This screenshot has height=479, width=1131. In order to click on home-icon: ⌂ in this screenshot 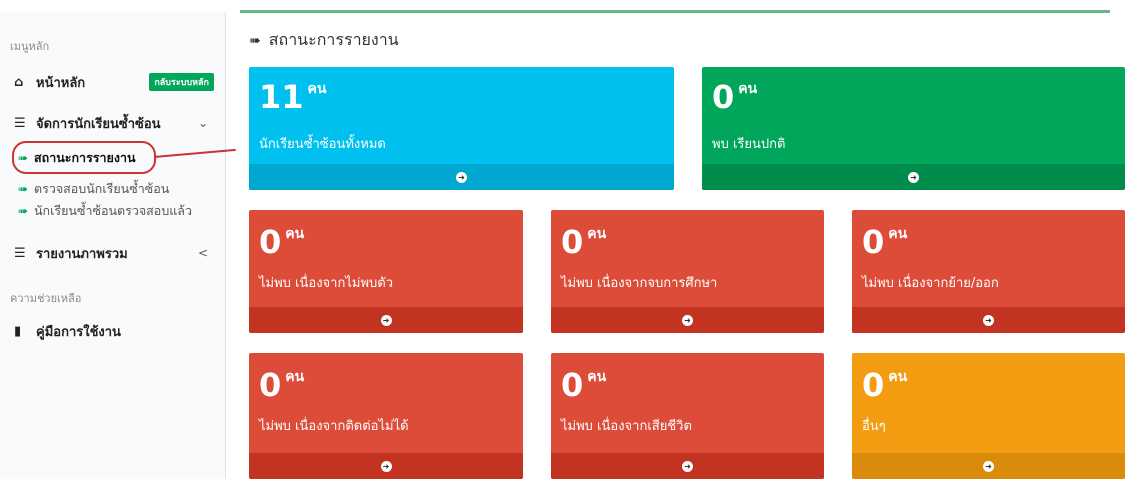, I will do `click(19, 82)`.